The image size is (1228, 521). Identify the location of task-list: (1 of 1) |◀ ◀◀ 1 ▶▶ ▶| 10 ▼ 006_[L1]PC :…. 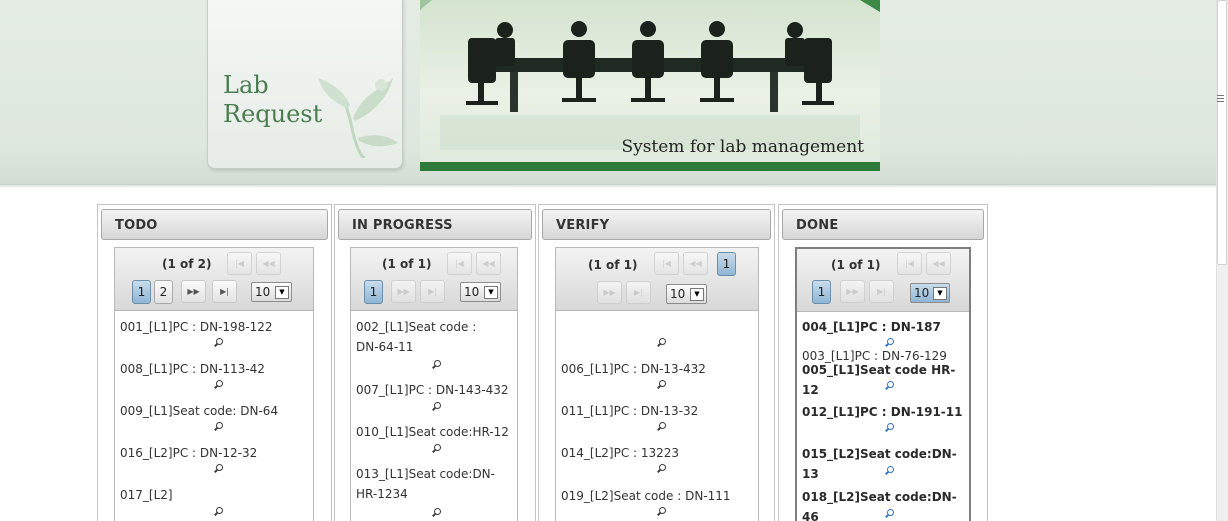
(657, 384).